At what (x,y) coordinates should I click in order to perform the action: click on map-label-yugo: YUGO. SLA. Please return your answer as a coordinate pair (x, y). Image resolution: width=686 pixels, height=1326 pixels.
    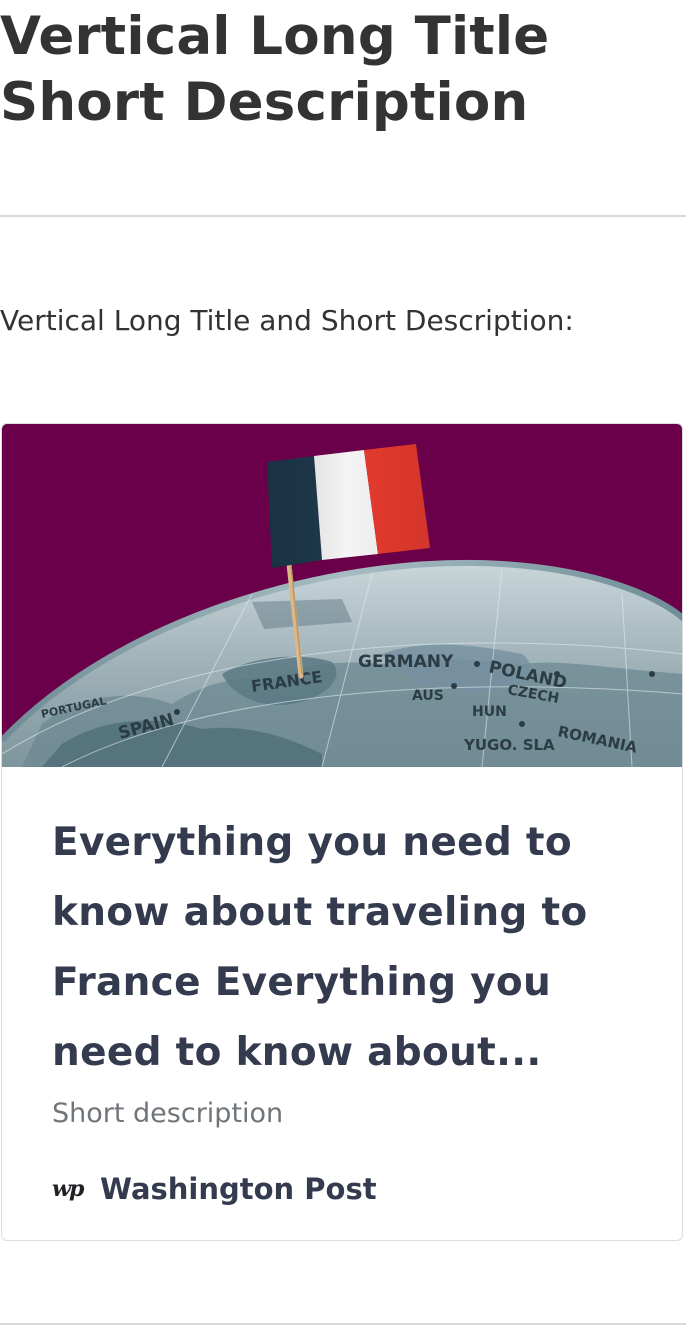
    Looking at the image, I should click on (509, 745).